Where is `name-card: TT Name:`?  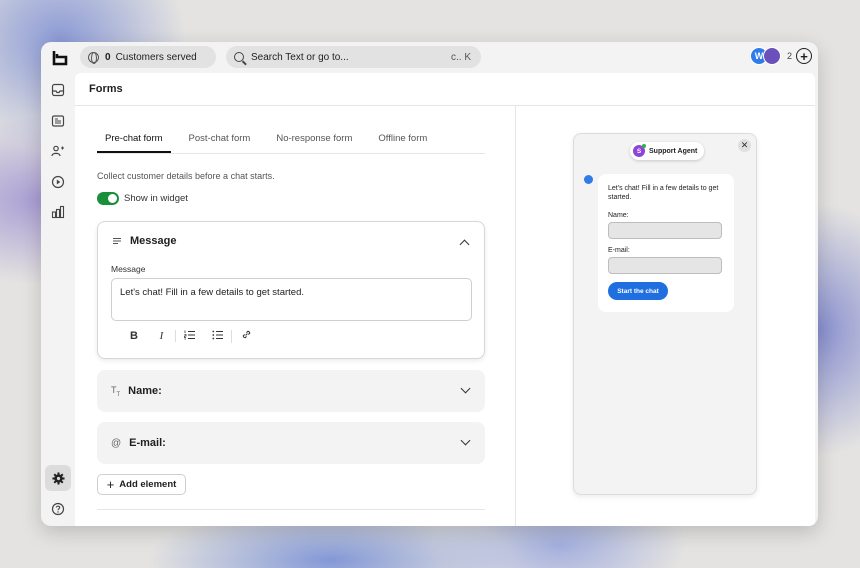 name-card: TT Name: is located at coordinates (291, 391).